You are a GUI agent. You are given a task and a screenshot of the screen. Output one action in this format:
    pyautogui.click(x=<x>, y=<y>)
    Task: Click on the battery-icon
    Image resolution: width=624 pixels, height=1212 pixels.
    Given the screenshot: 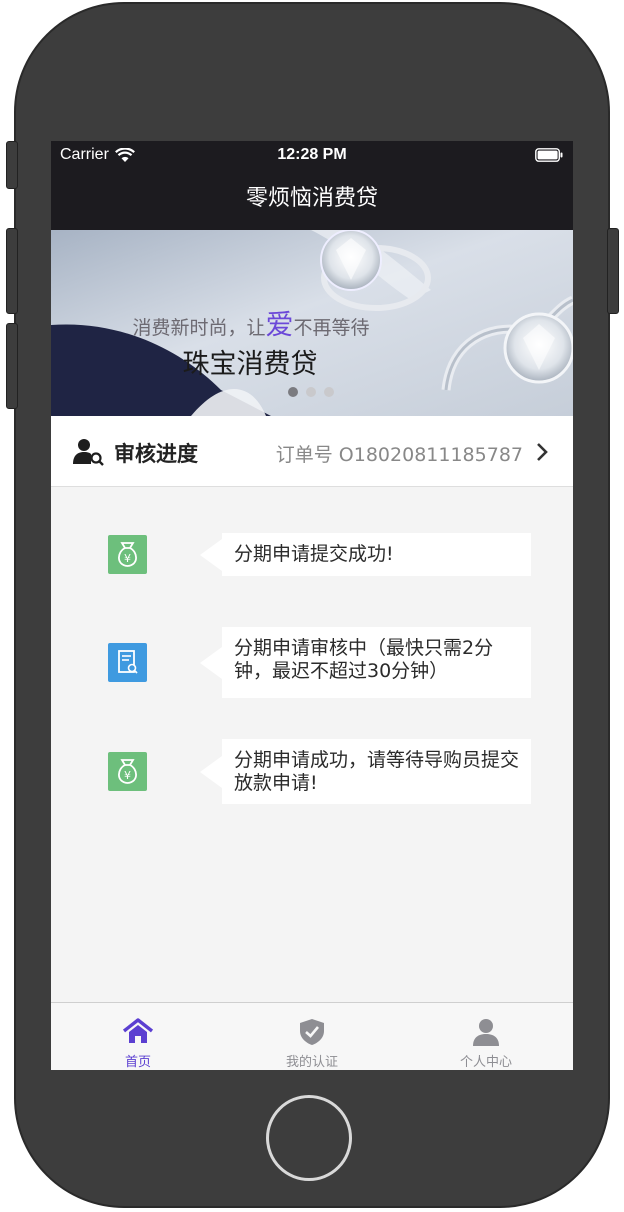 What is the action you would take?
    pyautogui.click(x=549, y=155)
    